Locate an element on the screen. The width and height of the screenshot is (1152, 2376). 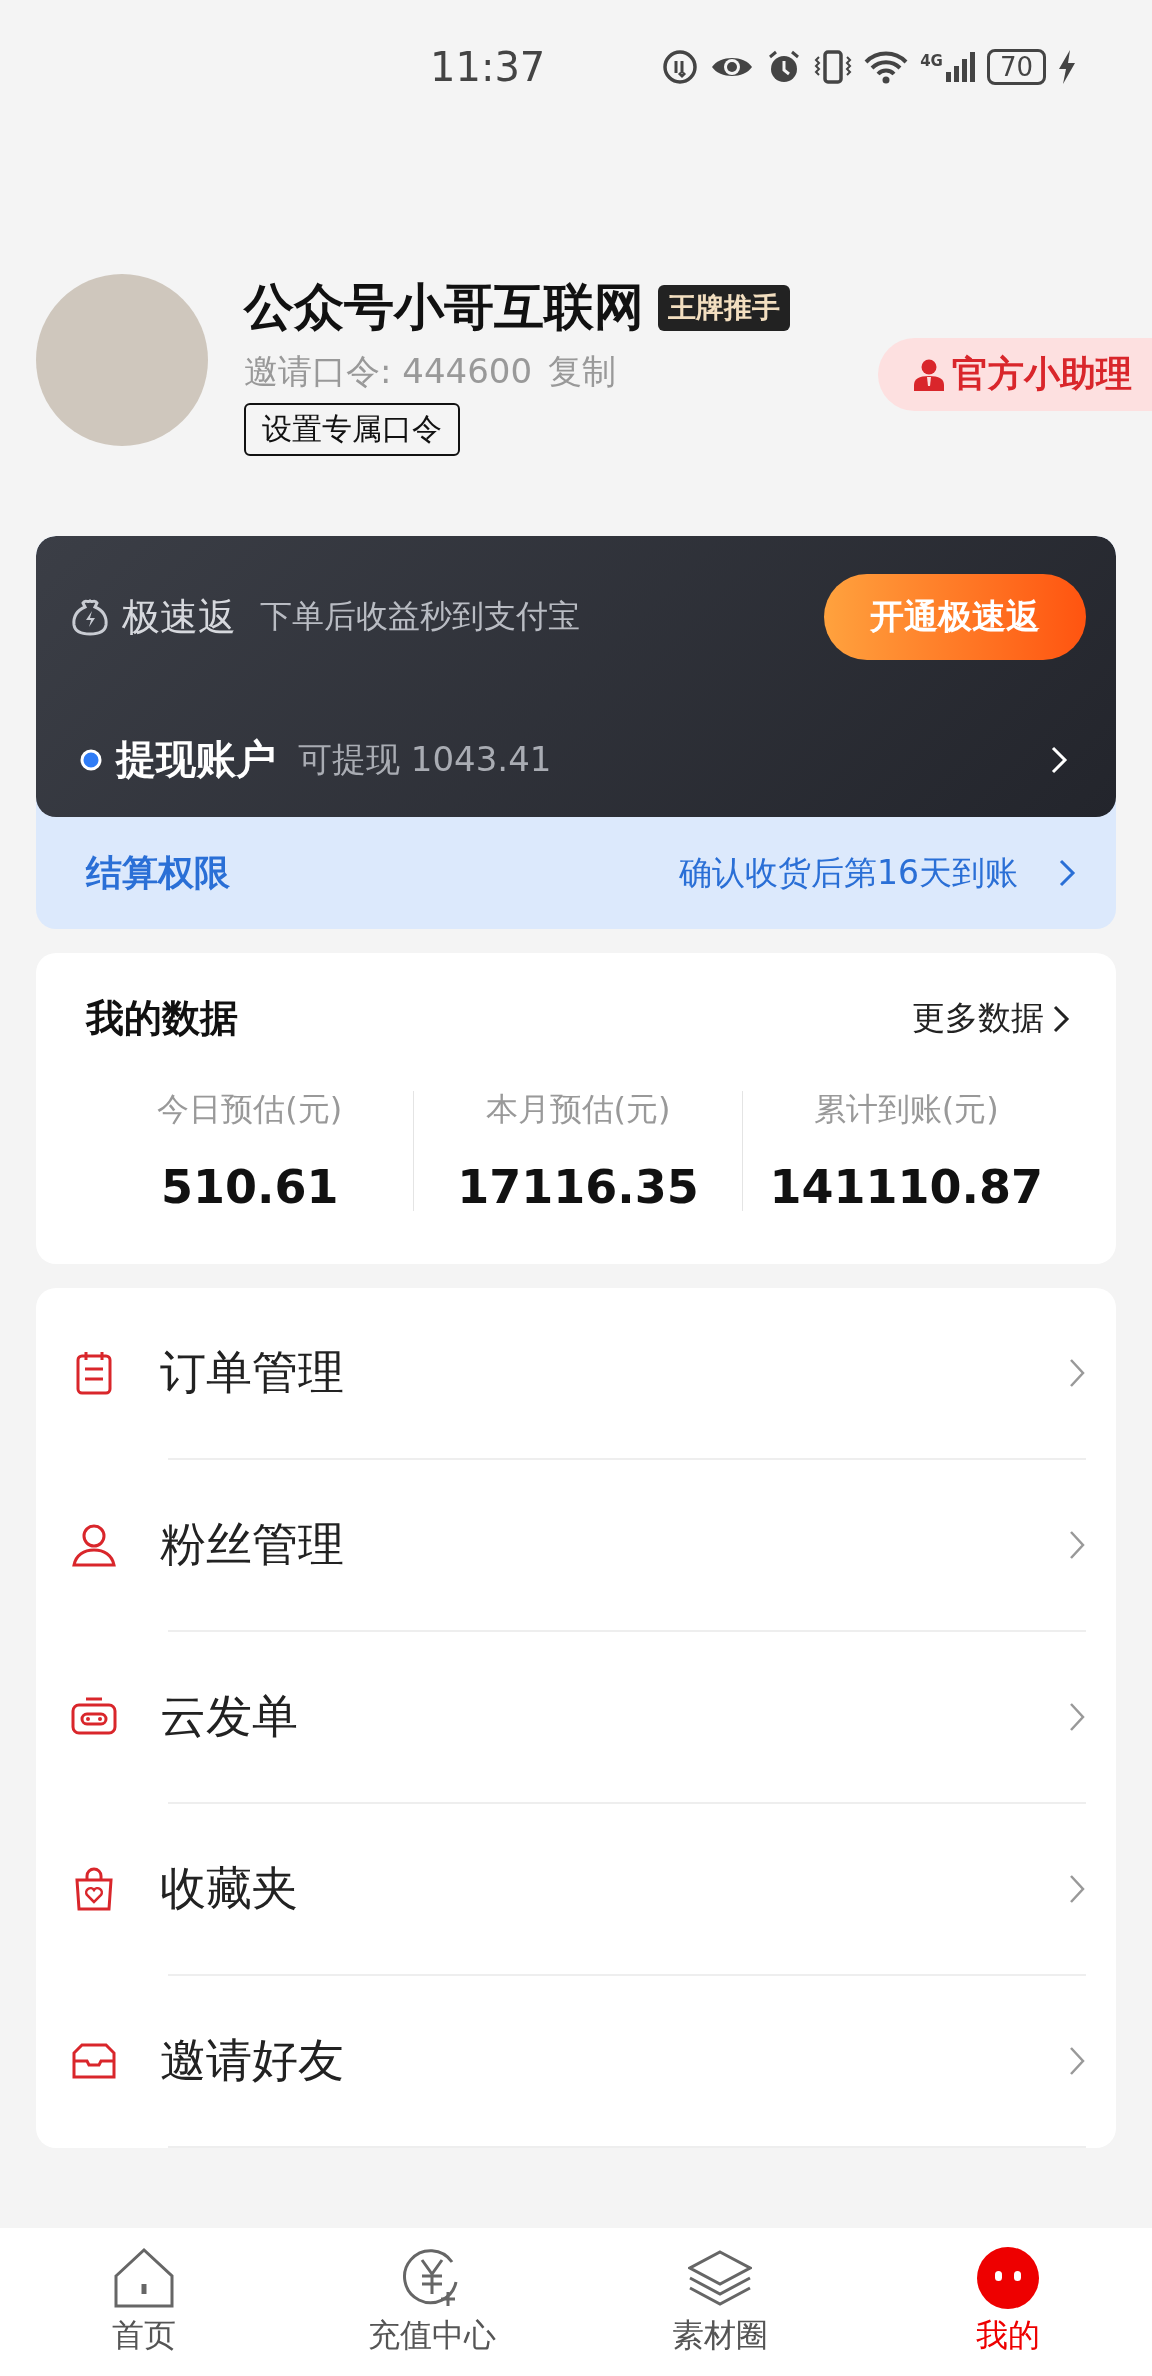
stat-label: 今日预估(元) is located at coordinates (250, 1109).